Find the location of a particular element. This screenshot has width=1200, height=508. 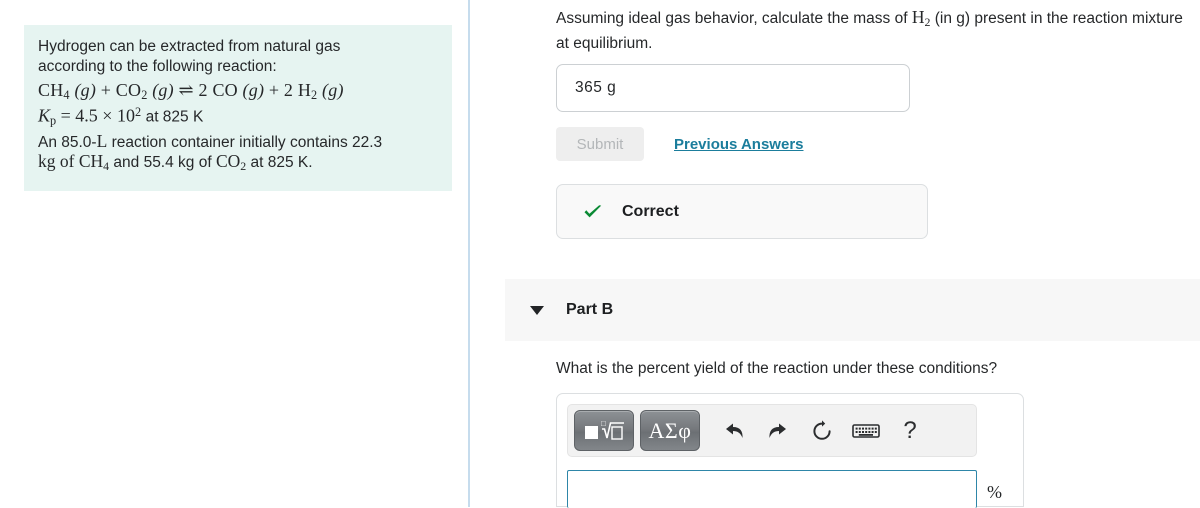

part-b-title: Part B is located at coordinates (590, 309).